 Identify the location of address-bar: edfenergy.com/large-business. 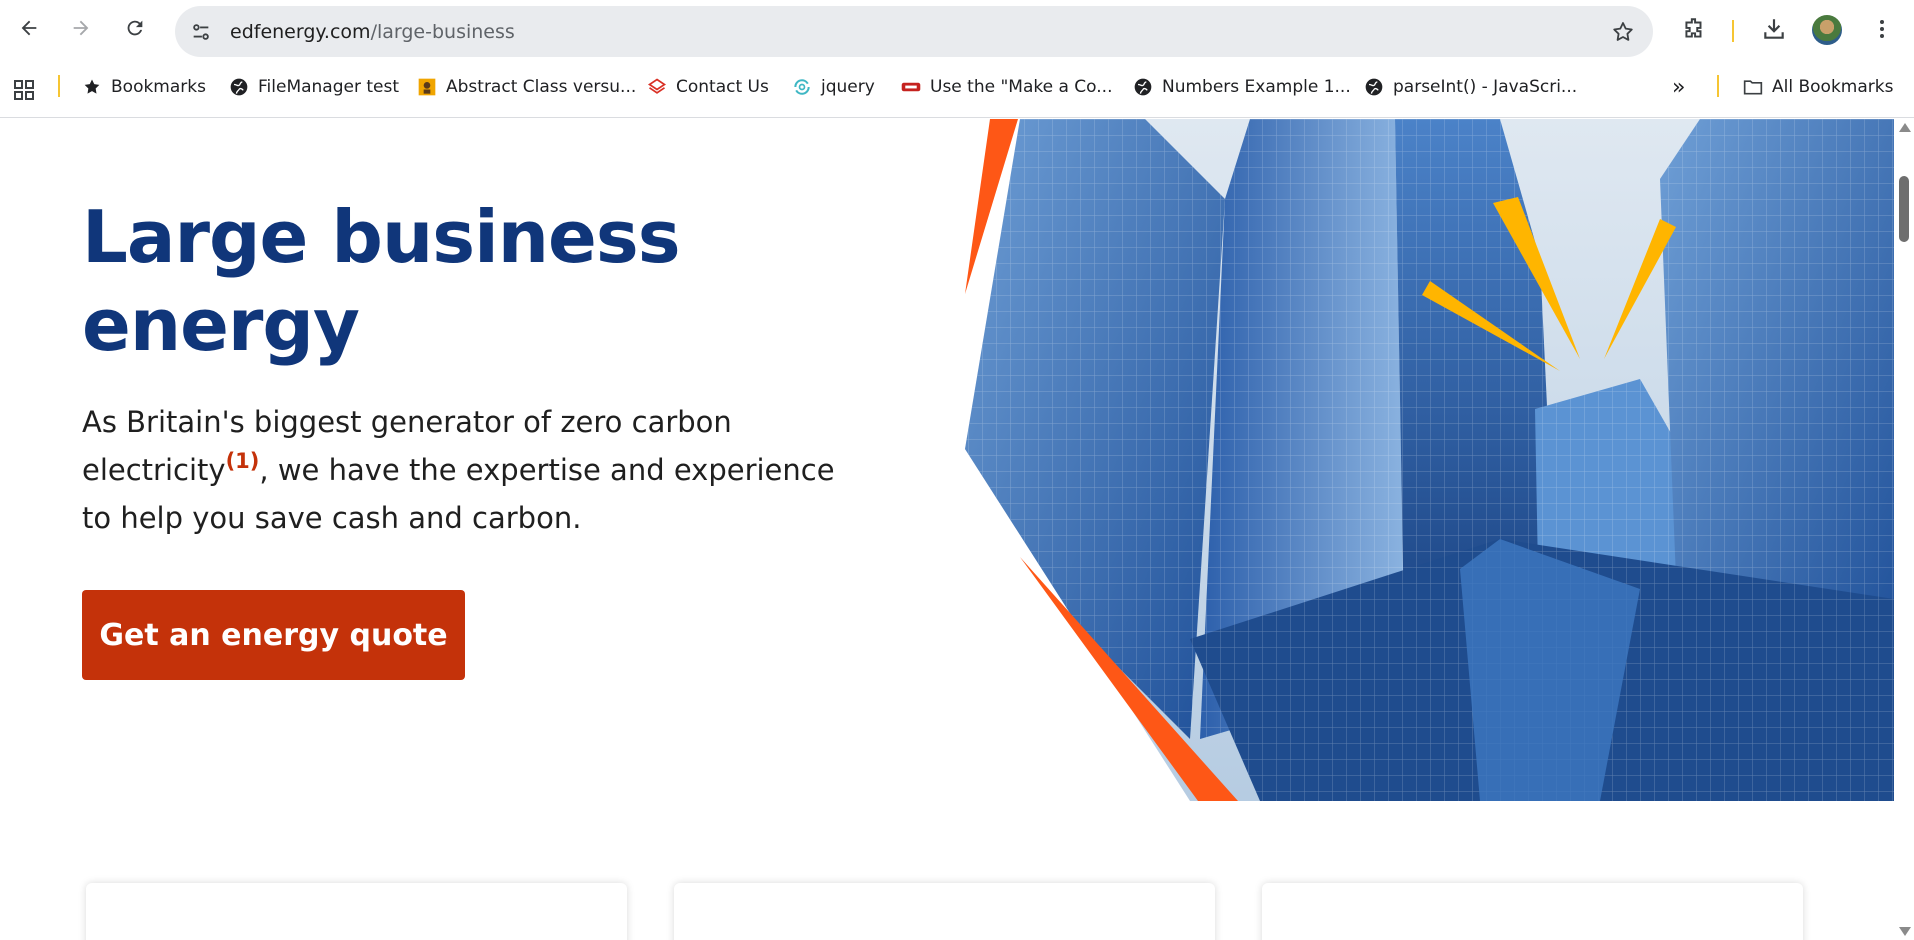
(914, 31).